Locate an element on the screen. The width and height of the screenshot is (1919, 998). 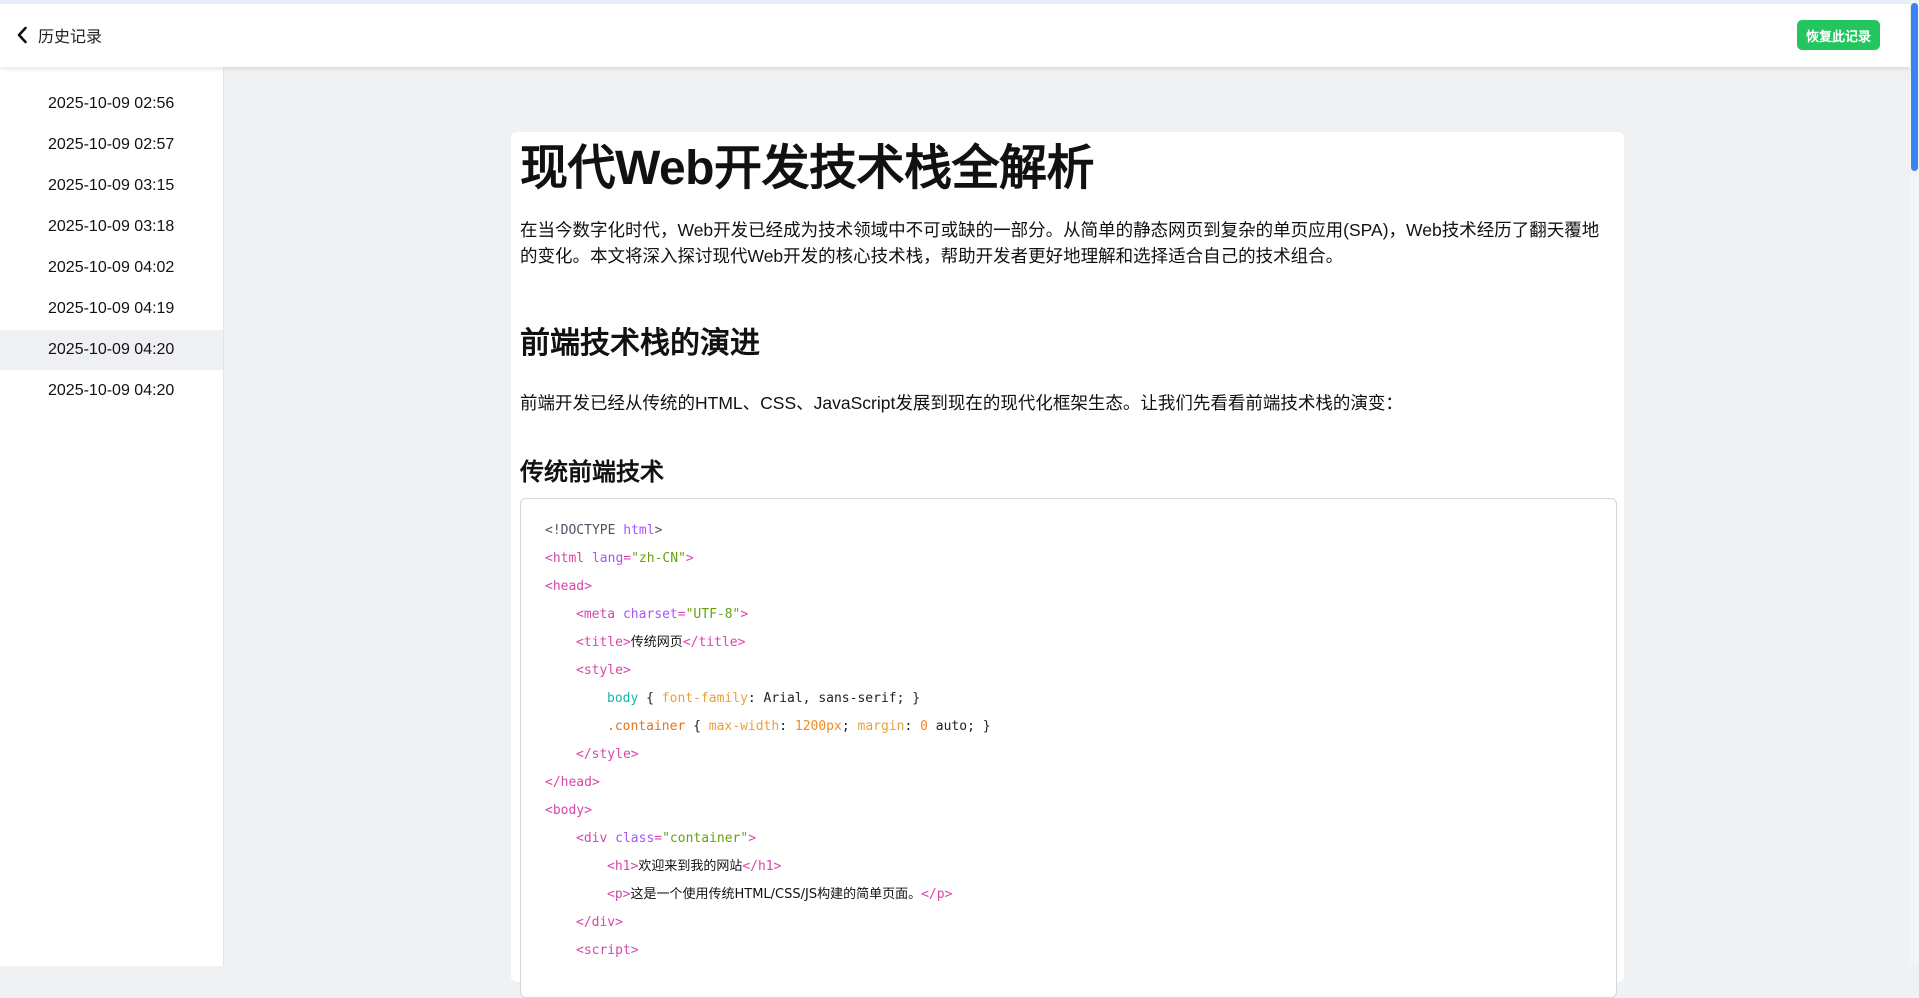
code-line: body { font-family: Arial, sans-serif; } is located at coordinates (1068, 699).